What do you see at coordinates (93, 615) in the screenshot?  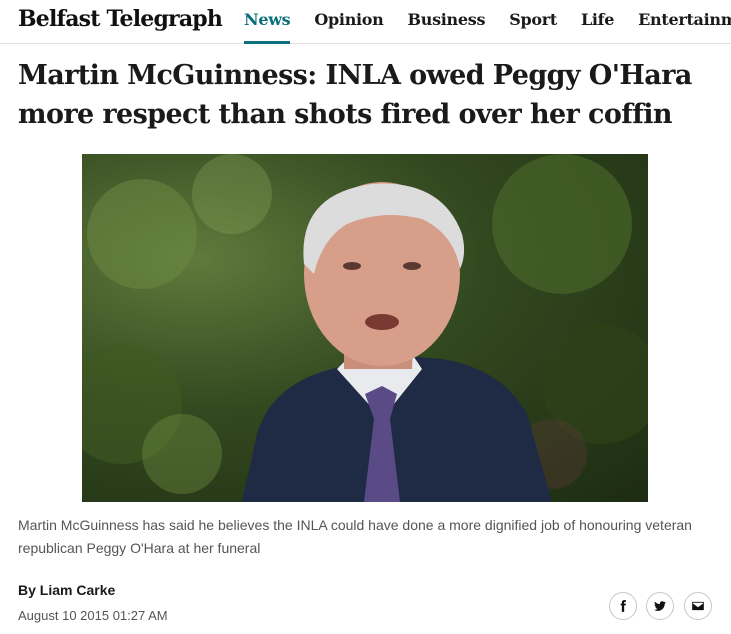 I see `publish-date: August 10 2015 01:27 AM` at bounding box center [93, 615].